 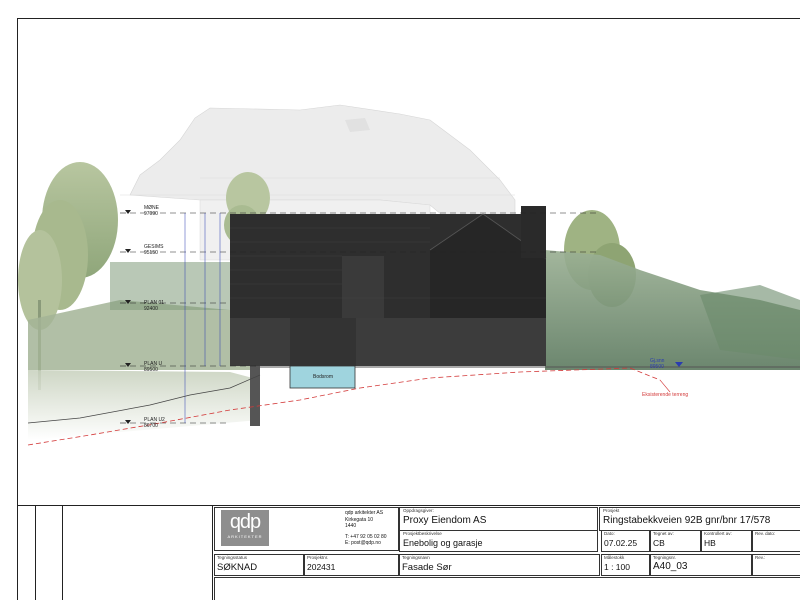 What do you see at coordinates (212, 552) in the screenshot?
I see `titleblock-divider` at bounding box center [212, 552].